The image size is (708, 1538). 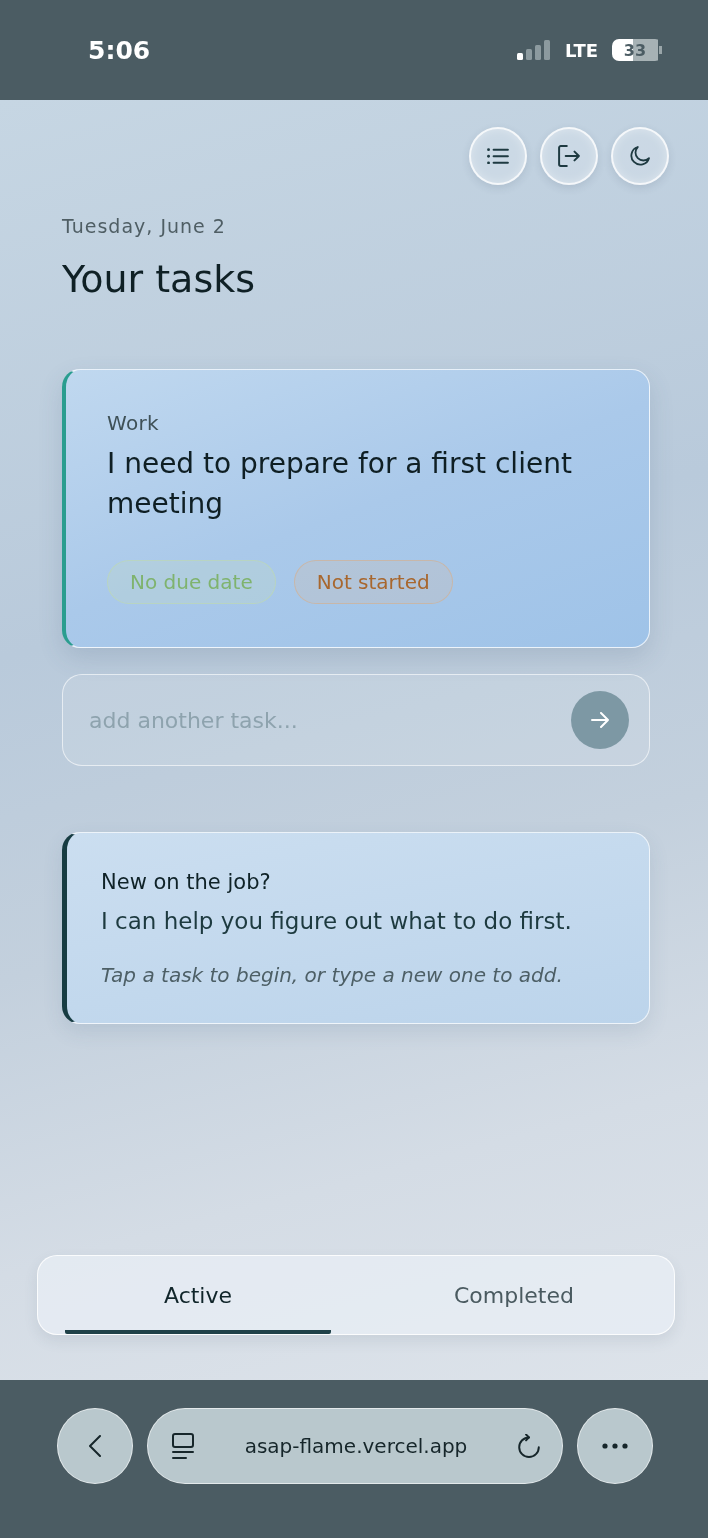 I want to click on hint-text: Tap a task to begin, or type a new one to add., so click(x=332, y=975).